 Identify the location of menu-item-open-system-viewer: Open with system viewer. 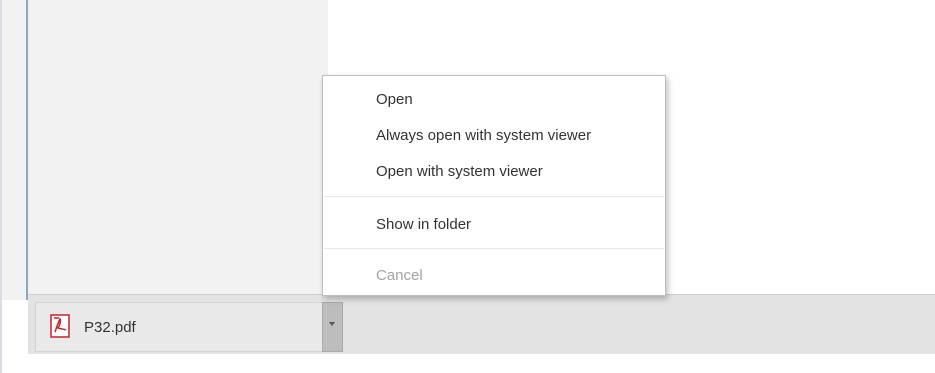
(494, 172).